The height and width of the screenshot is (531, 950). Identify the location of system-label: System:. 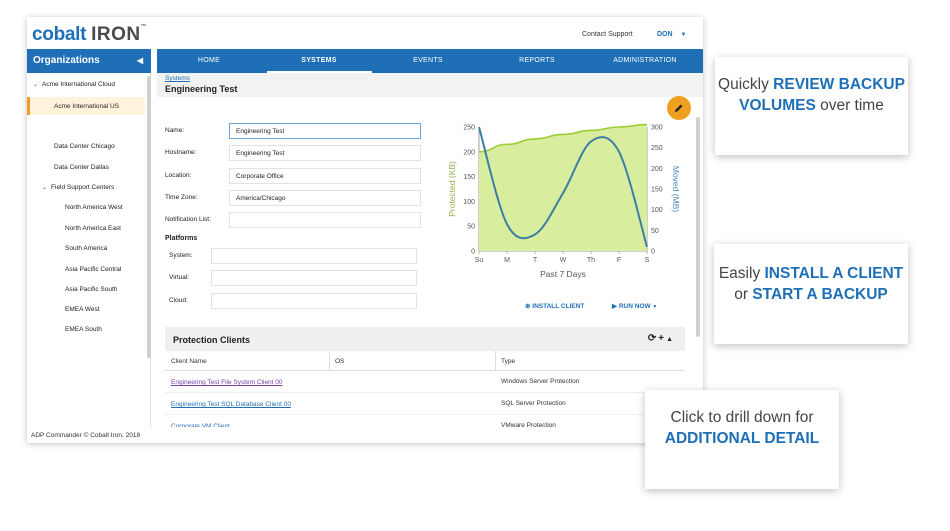
(181, 255).